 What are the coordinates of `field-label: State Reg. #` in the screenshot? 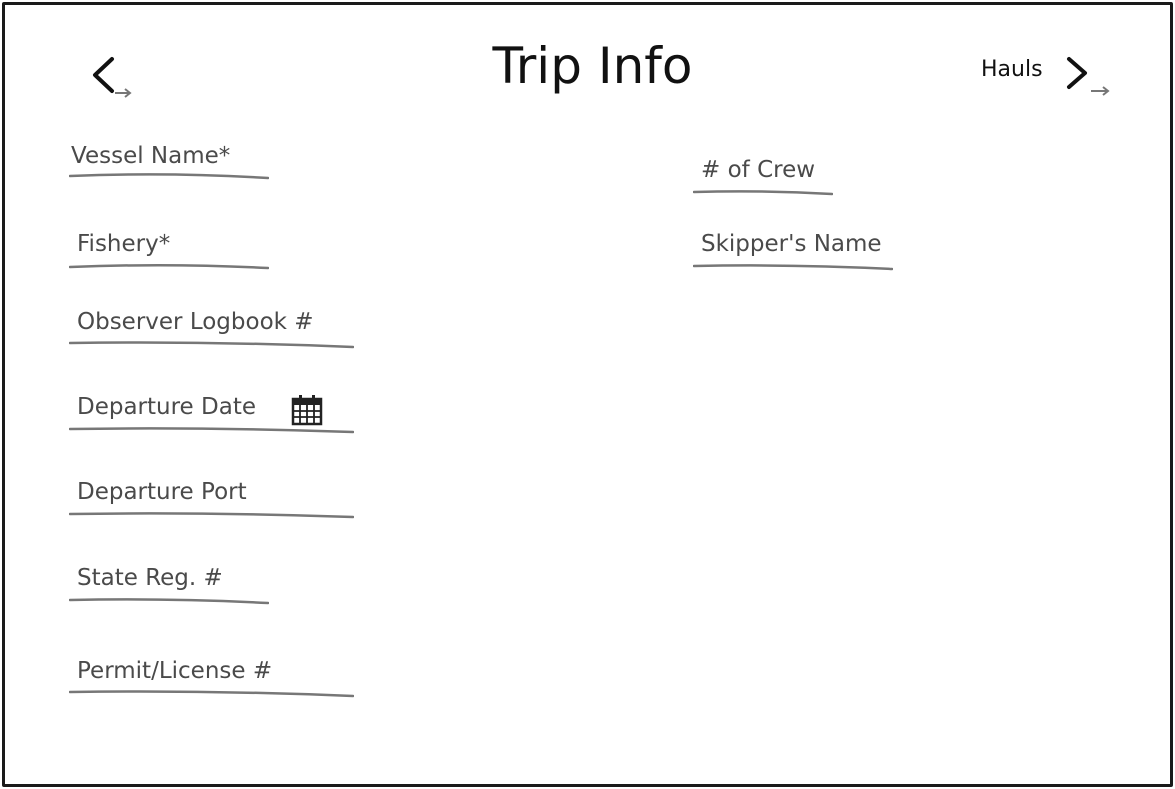 It's located at (150, 578).